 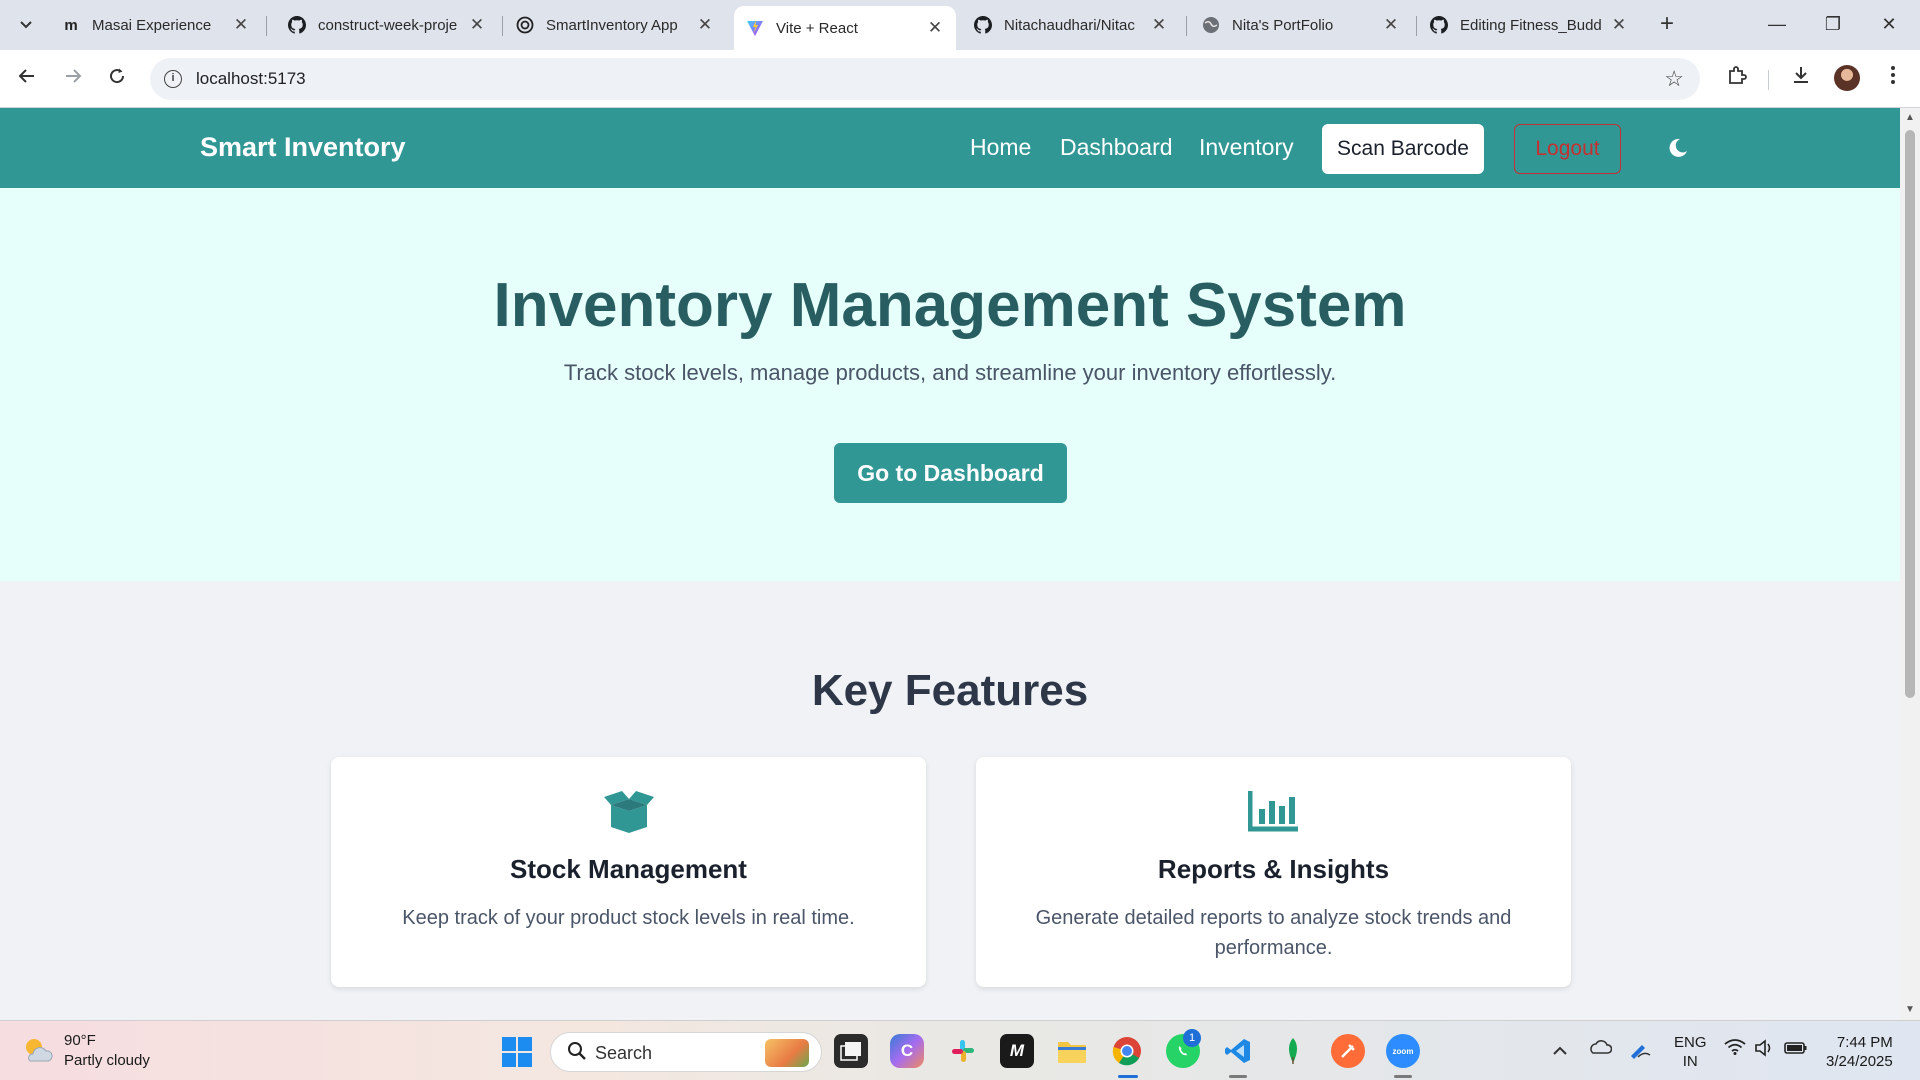 I want to click on browser-tab-active: Vite + React ✕, so click(x=845, y=28).